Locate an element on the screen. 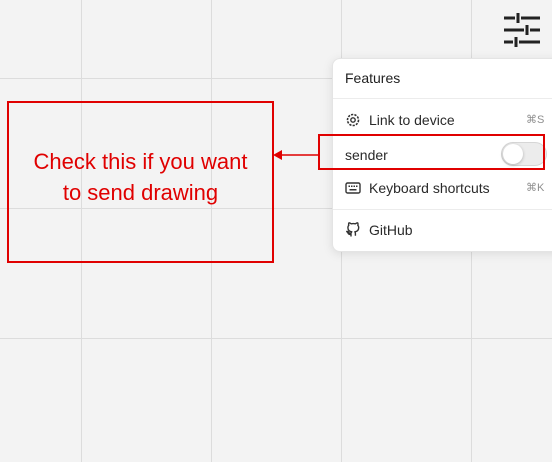 The image size is (552, 462). menu-item-label: GitHub is located at coordinates (391, 230).